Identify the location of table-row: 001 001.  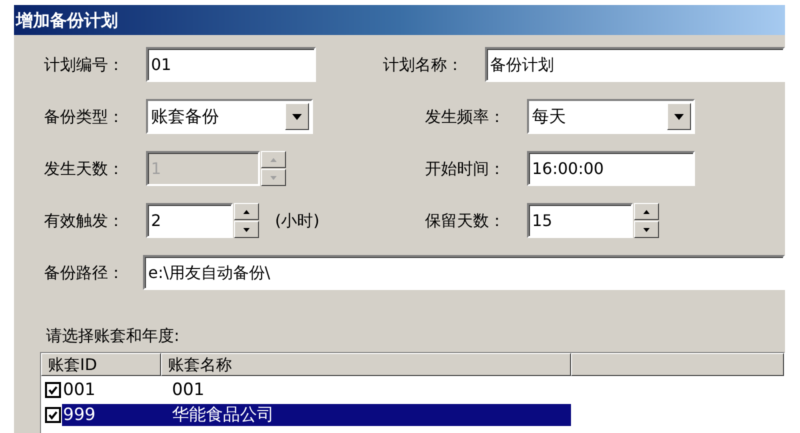
(316, 389).